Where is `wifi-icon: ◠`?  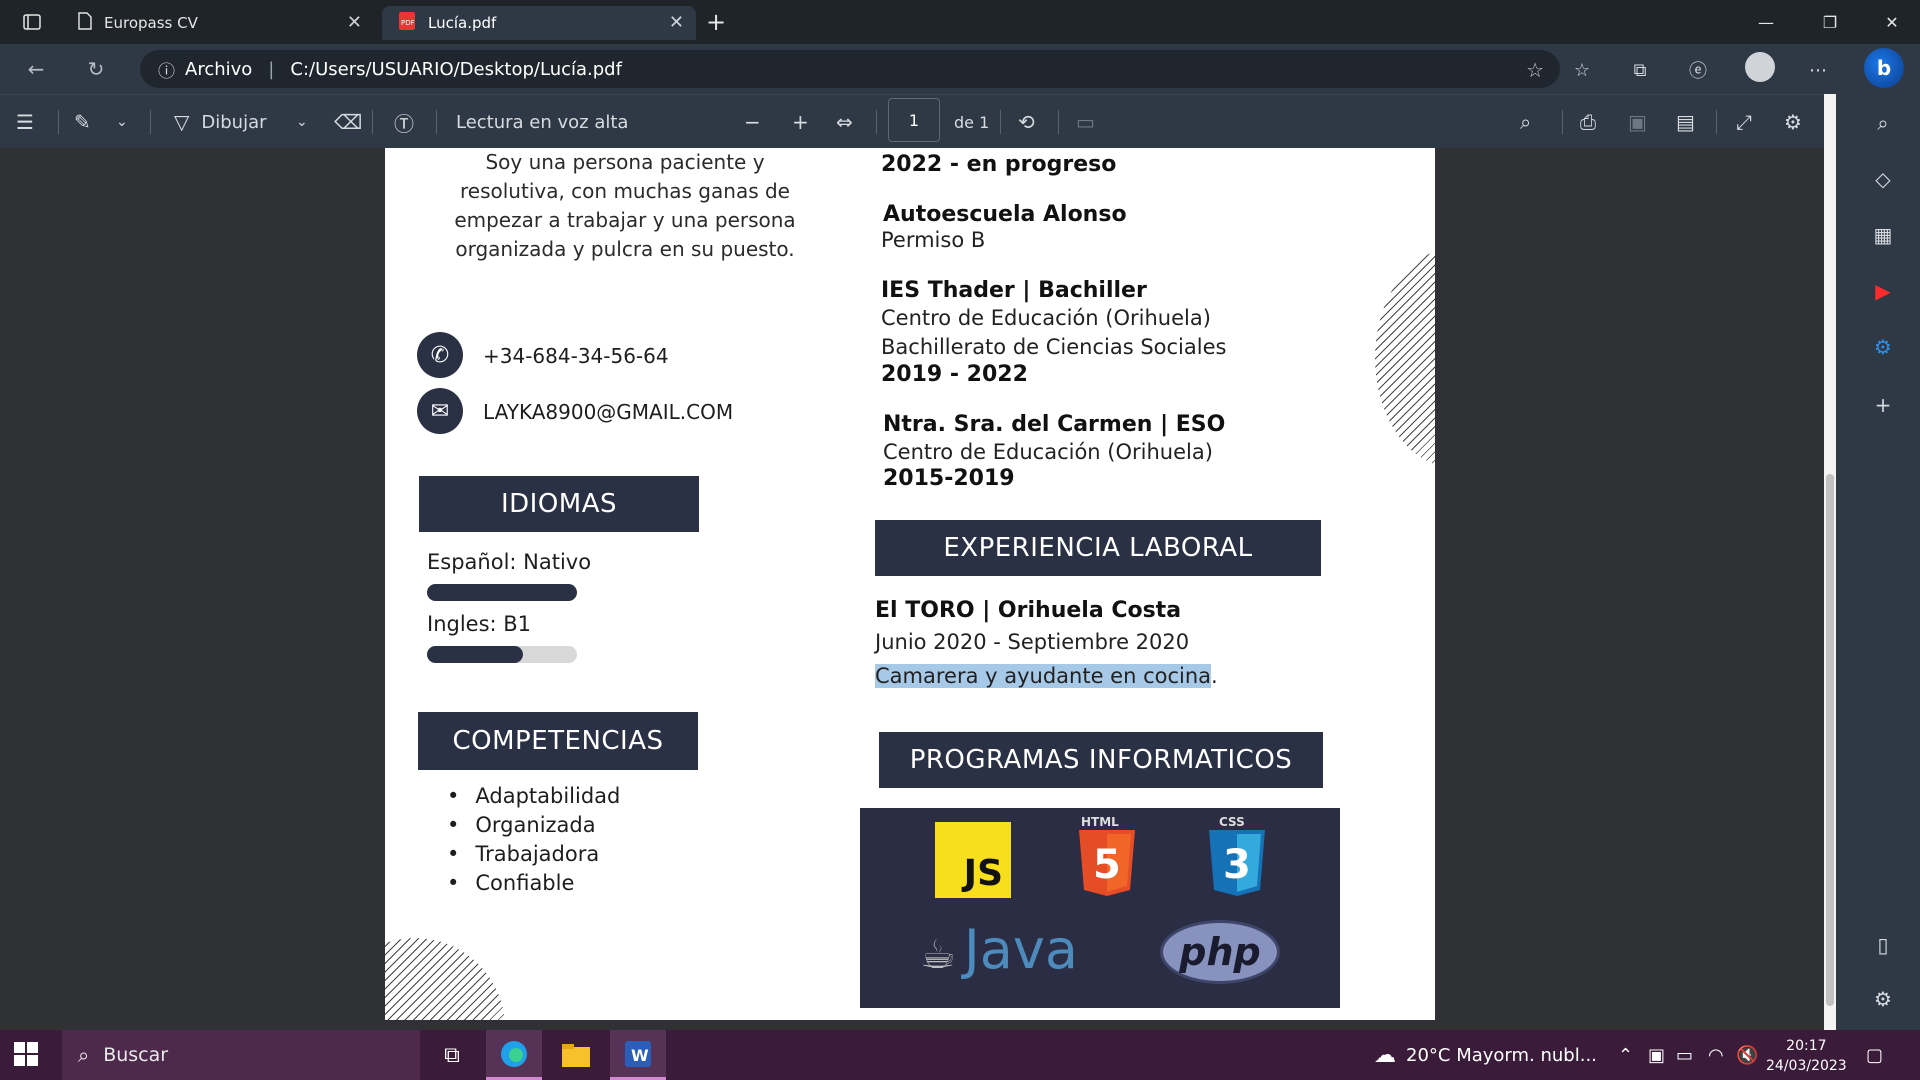
wifi-icon: ◠ is located at coordinates (1716, 1055).